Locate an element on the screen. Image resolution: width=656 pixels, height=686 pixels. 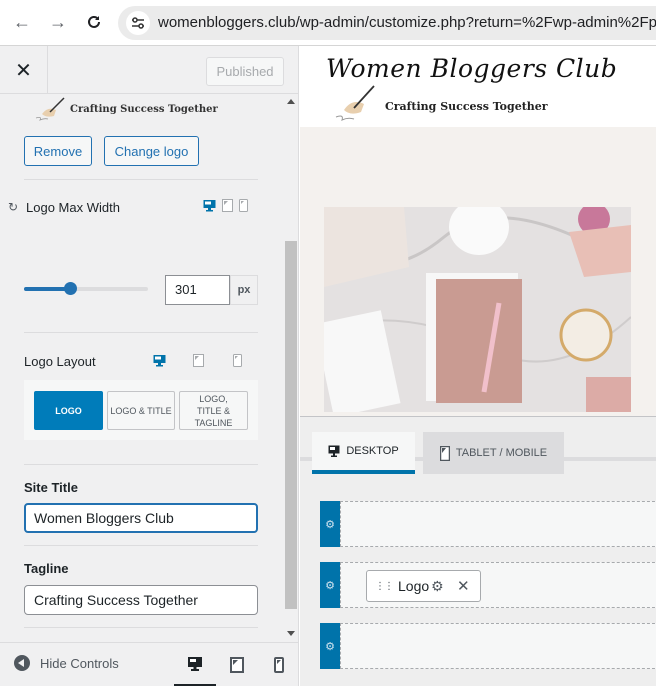
close-customizer-button: ✕ is located at coordinates (24, 70).